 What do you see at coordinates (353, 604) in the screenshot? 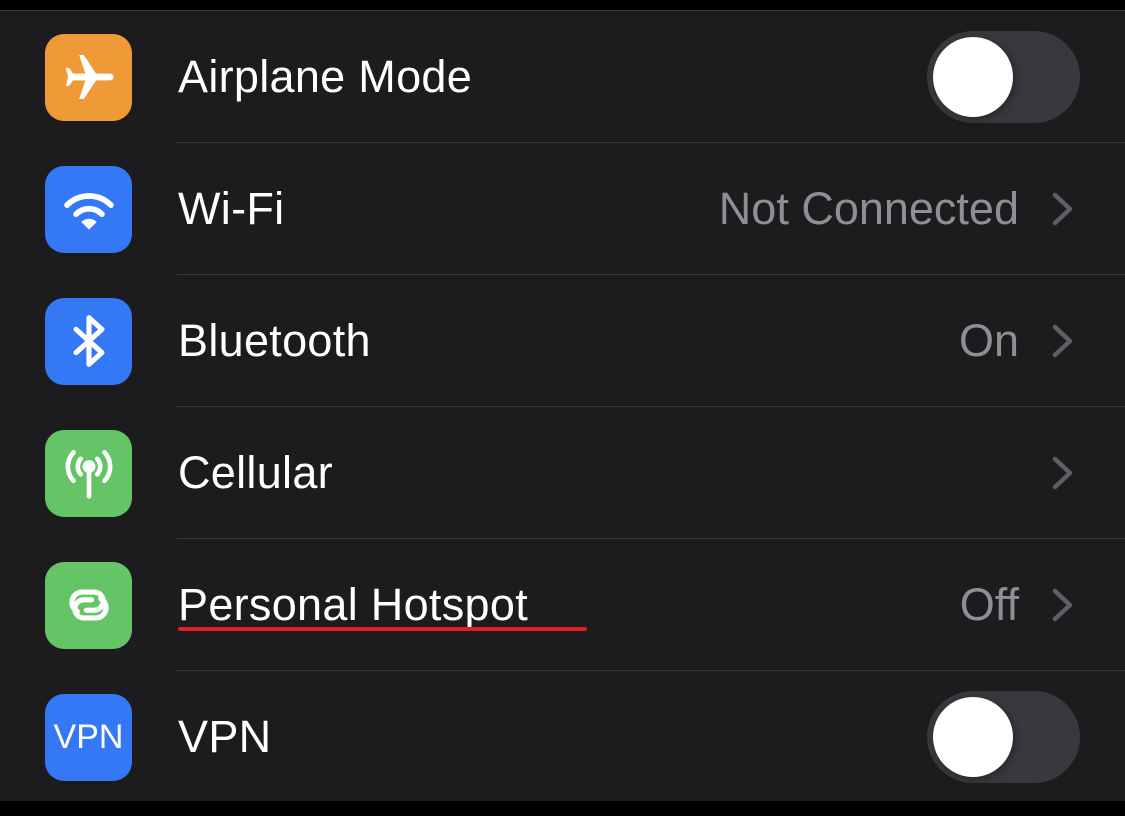
I see `row-label: Personal Hotspot` at bounding box center [353, 604].